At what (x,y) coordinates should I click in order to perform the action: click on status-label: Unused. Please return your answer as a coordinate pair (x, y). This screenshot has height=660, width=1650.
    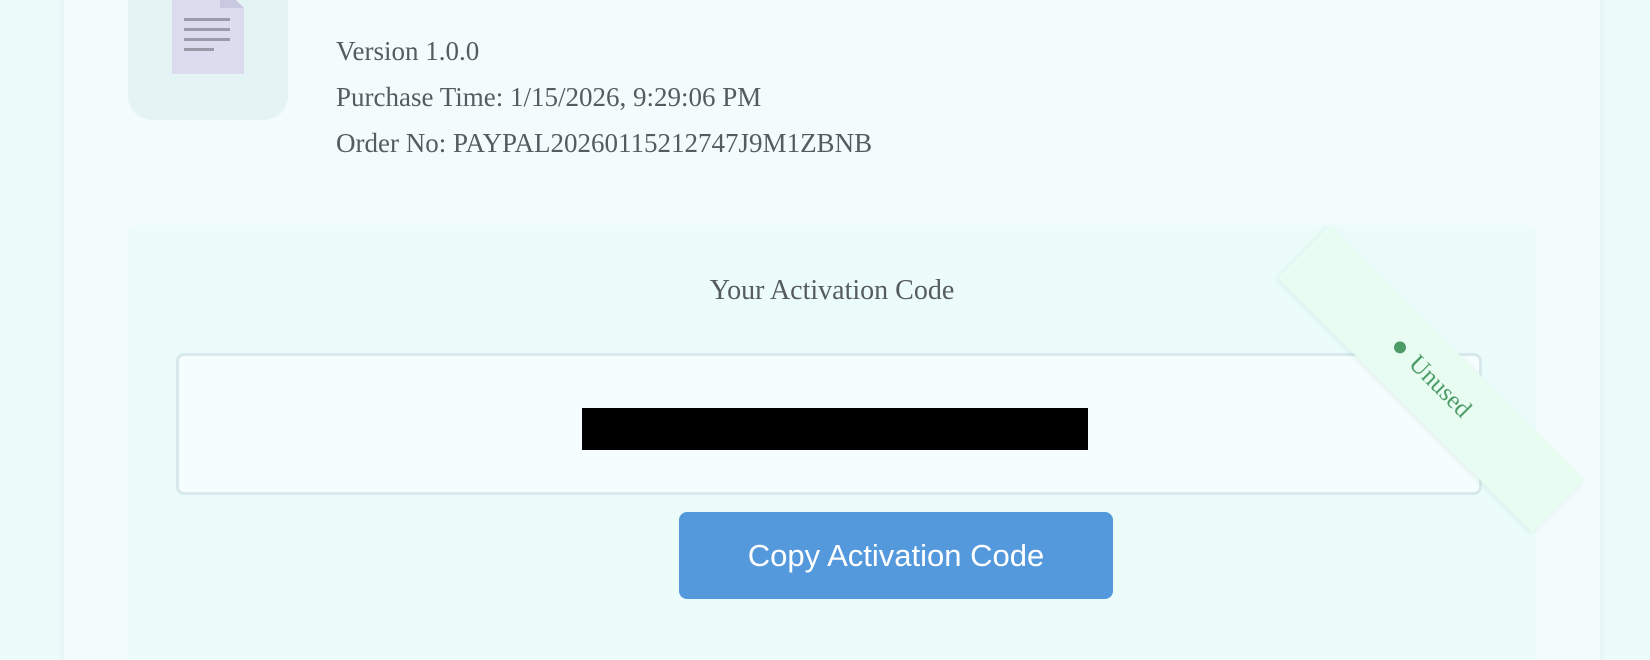
    Looking at the image, I should click on (1440, 387).